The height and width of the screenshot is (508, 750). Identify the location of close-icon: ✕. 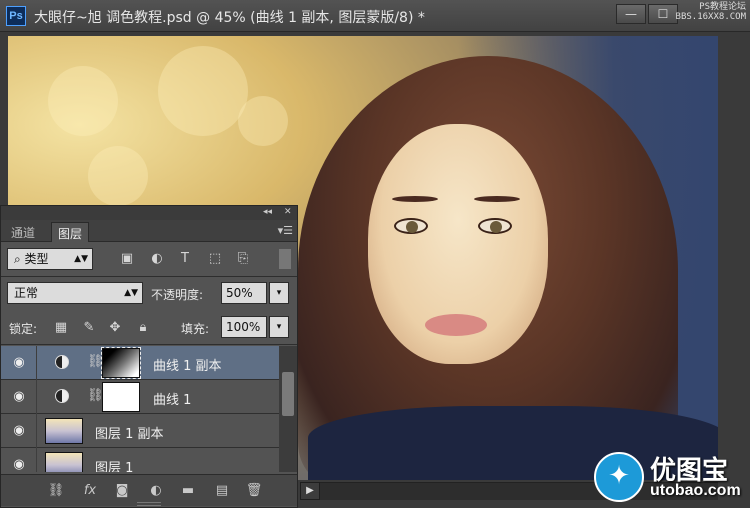
(288, 212).